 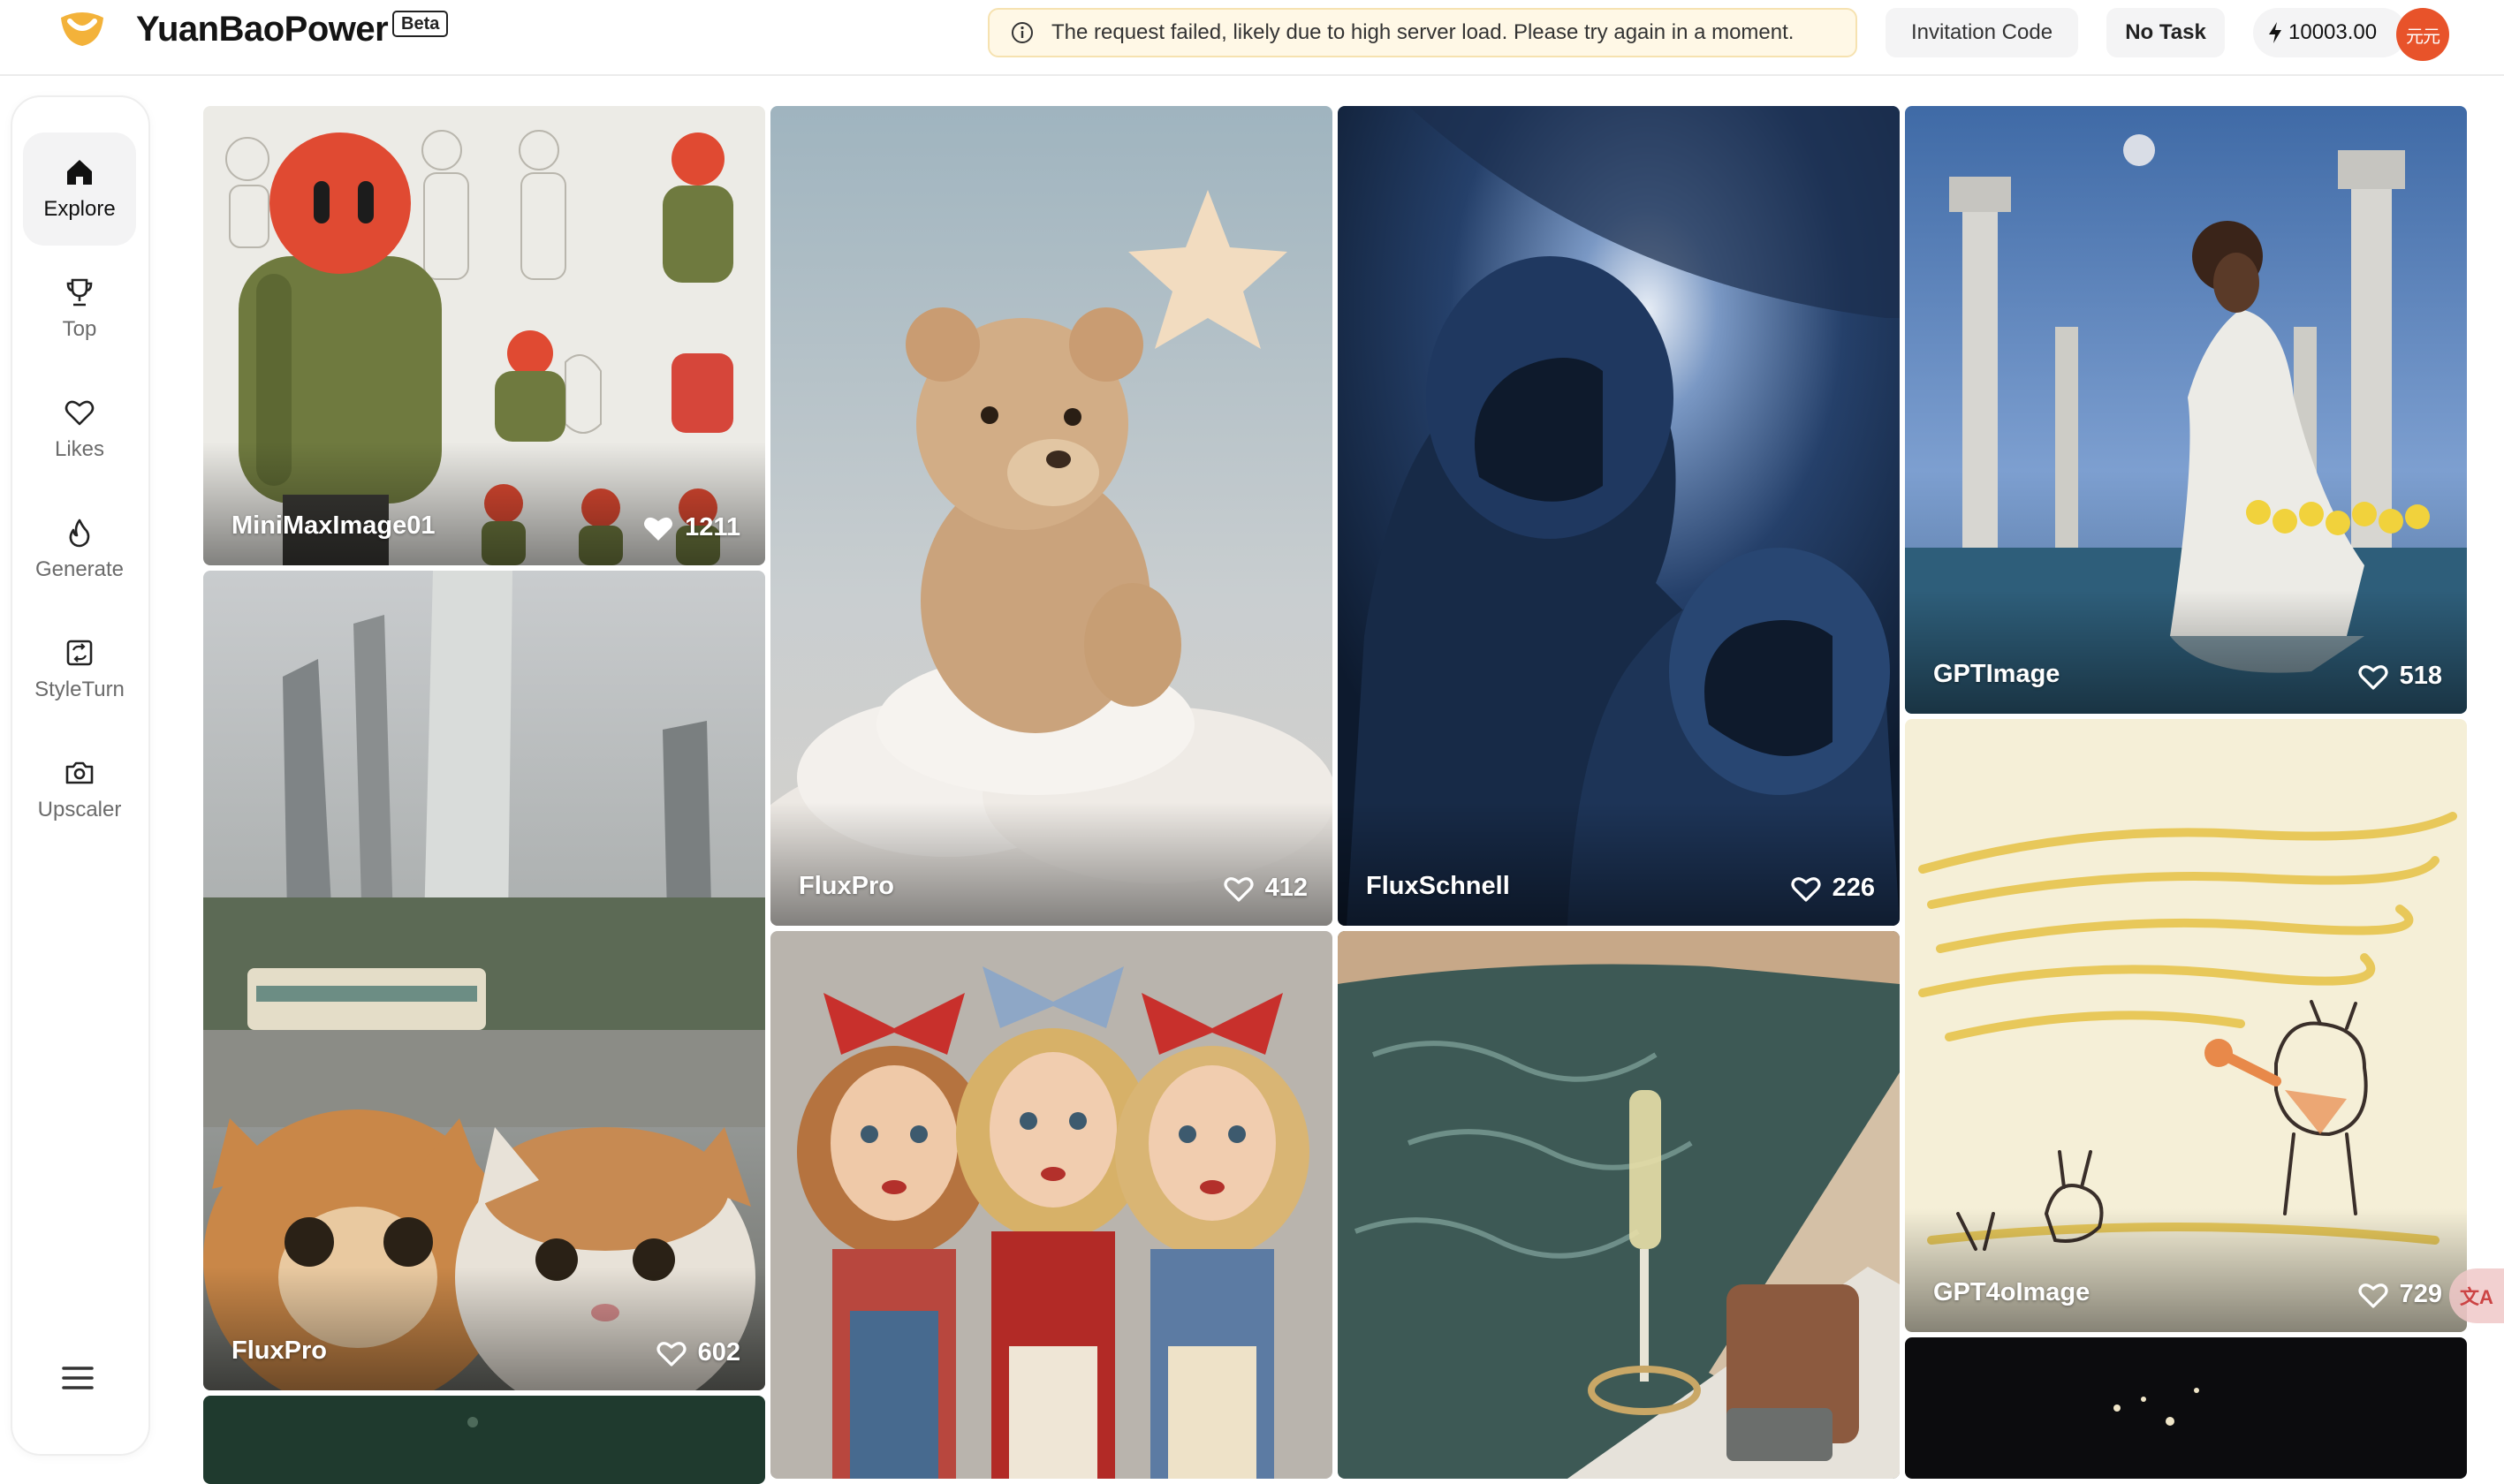 I want to click on gallery-card: FluxPro 602, so click(x=484, y=980).